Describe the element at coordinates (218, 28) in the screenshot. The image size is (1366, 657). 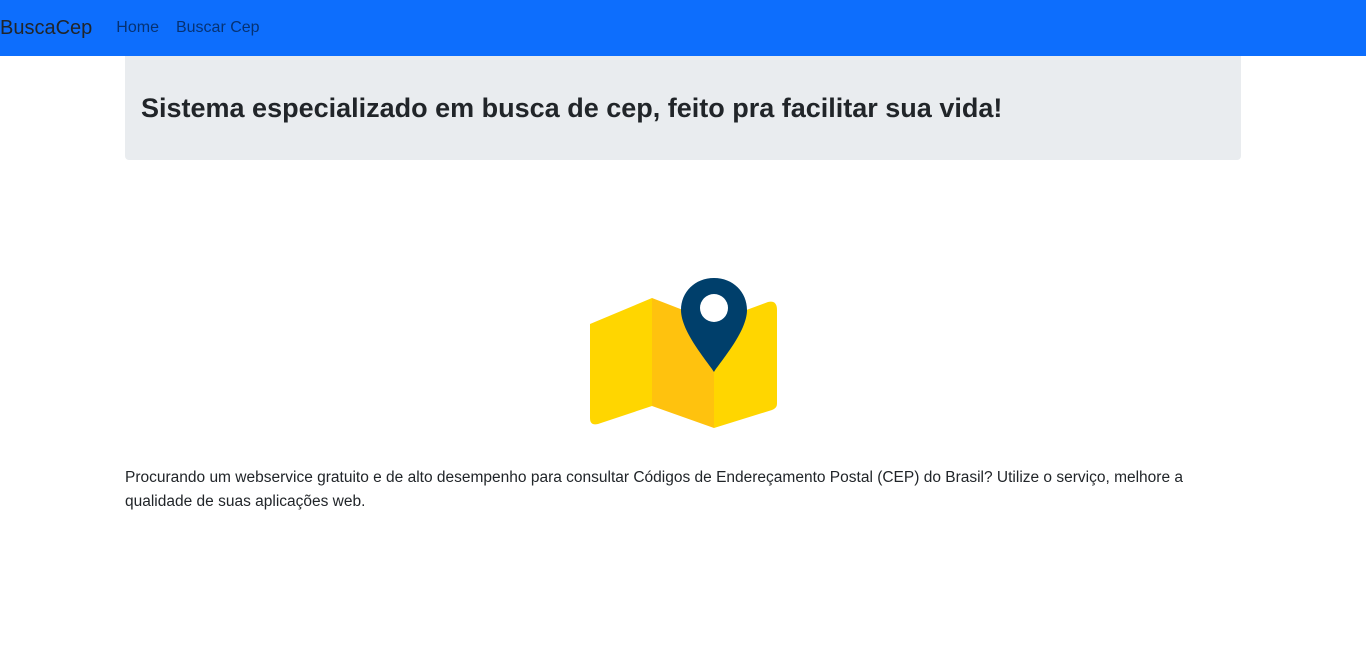
I see `nav-link-buscar-cep: Buscar Cep` at that location.